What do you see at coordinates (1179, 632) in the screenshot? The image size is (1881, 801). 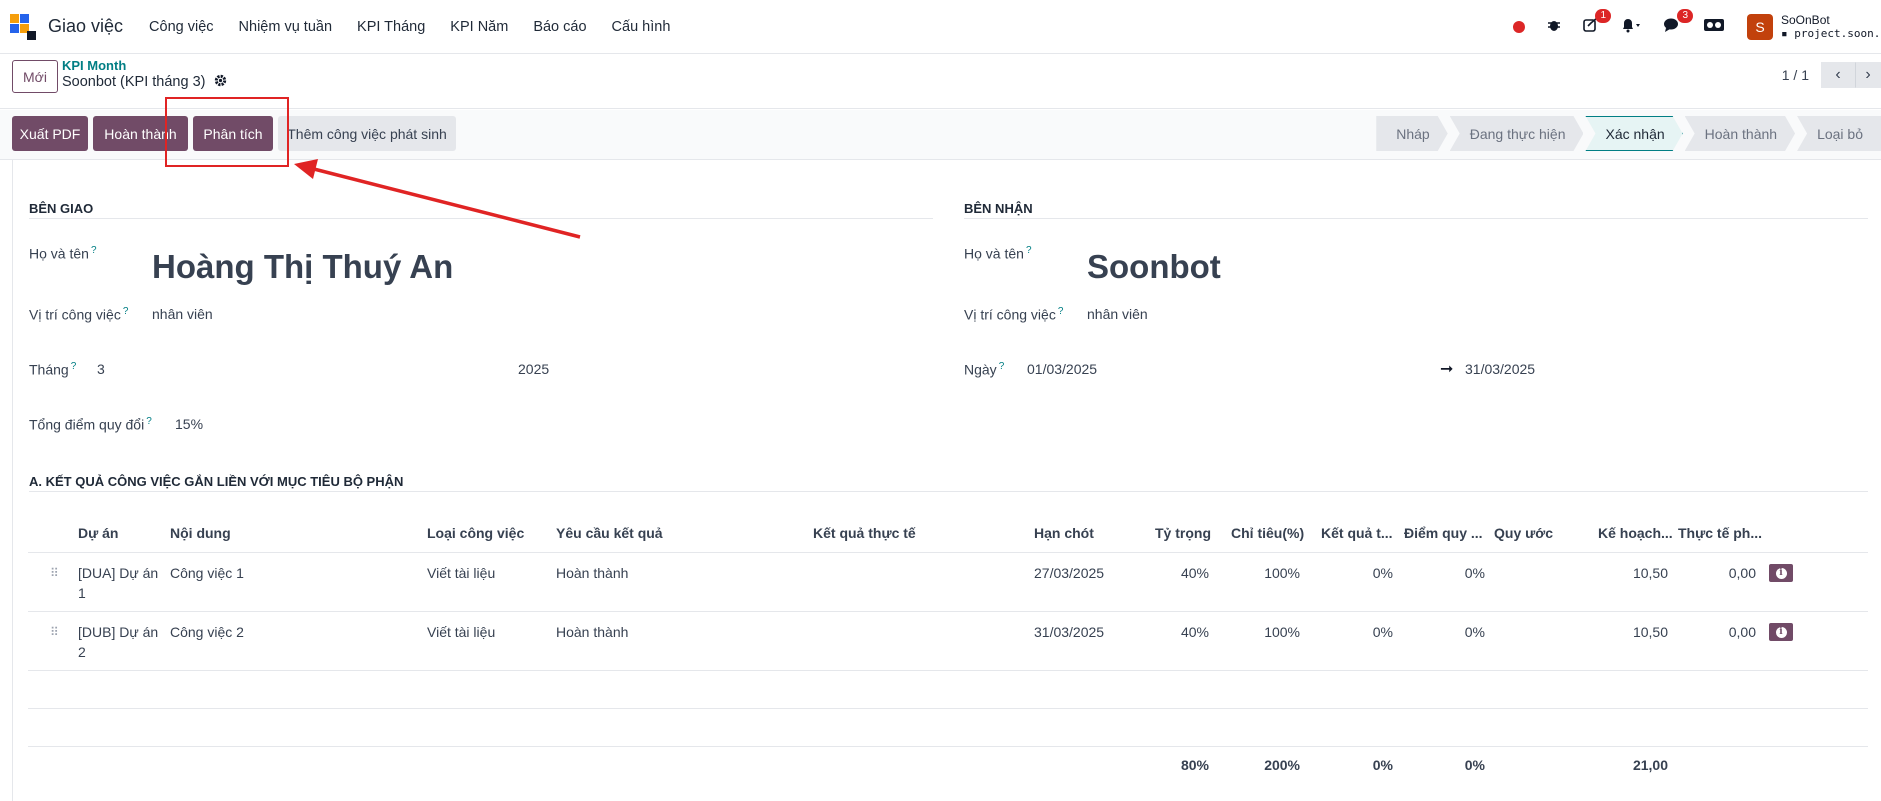 I see `row2-weight: 40%` at bounding box center [1179, 632].